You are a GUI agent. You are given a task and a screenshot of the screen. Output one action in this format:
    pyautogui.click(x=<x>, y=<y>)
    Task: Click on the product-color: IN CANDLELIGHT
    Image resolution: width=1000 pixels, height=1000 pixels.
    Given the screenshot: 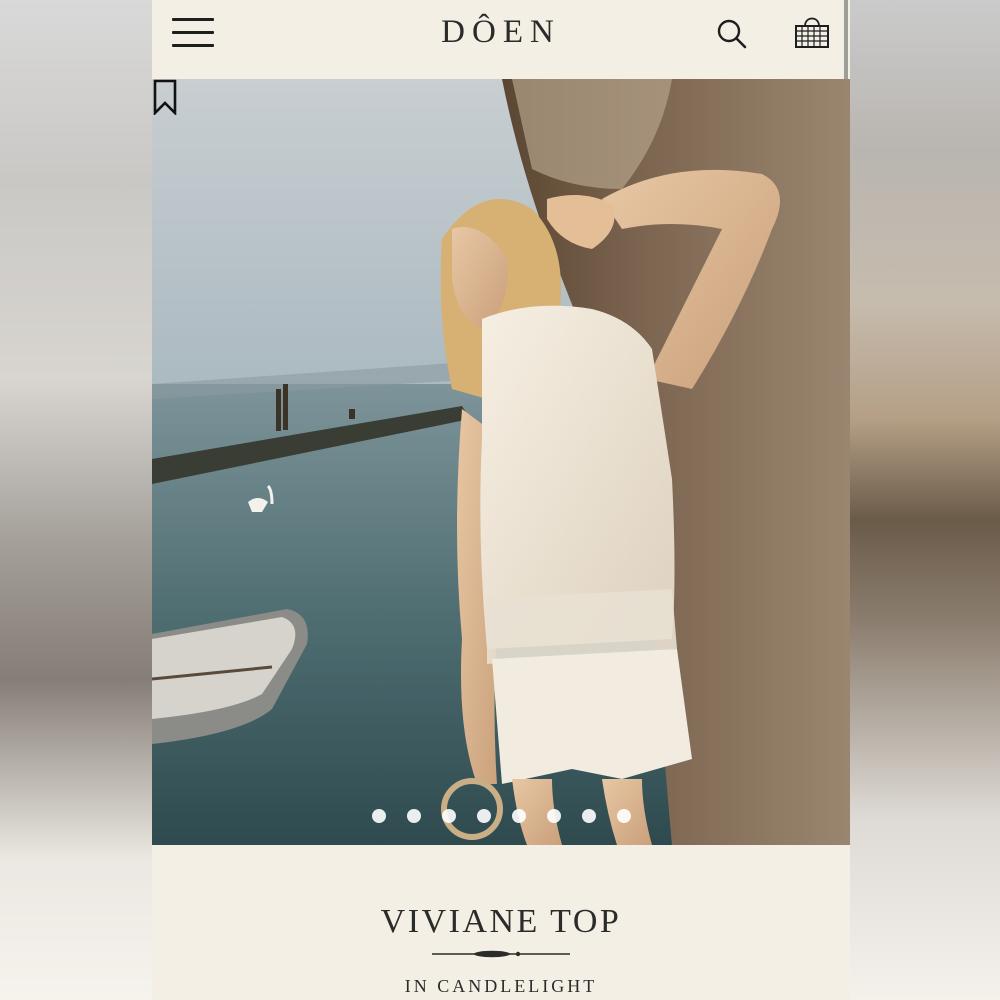 What is the action you would take?
    pyautogui.click(x=501, y=986)
    